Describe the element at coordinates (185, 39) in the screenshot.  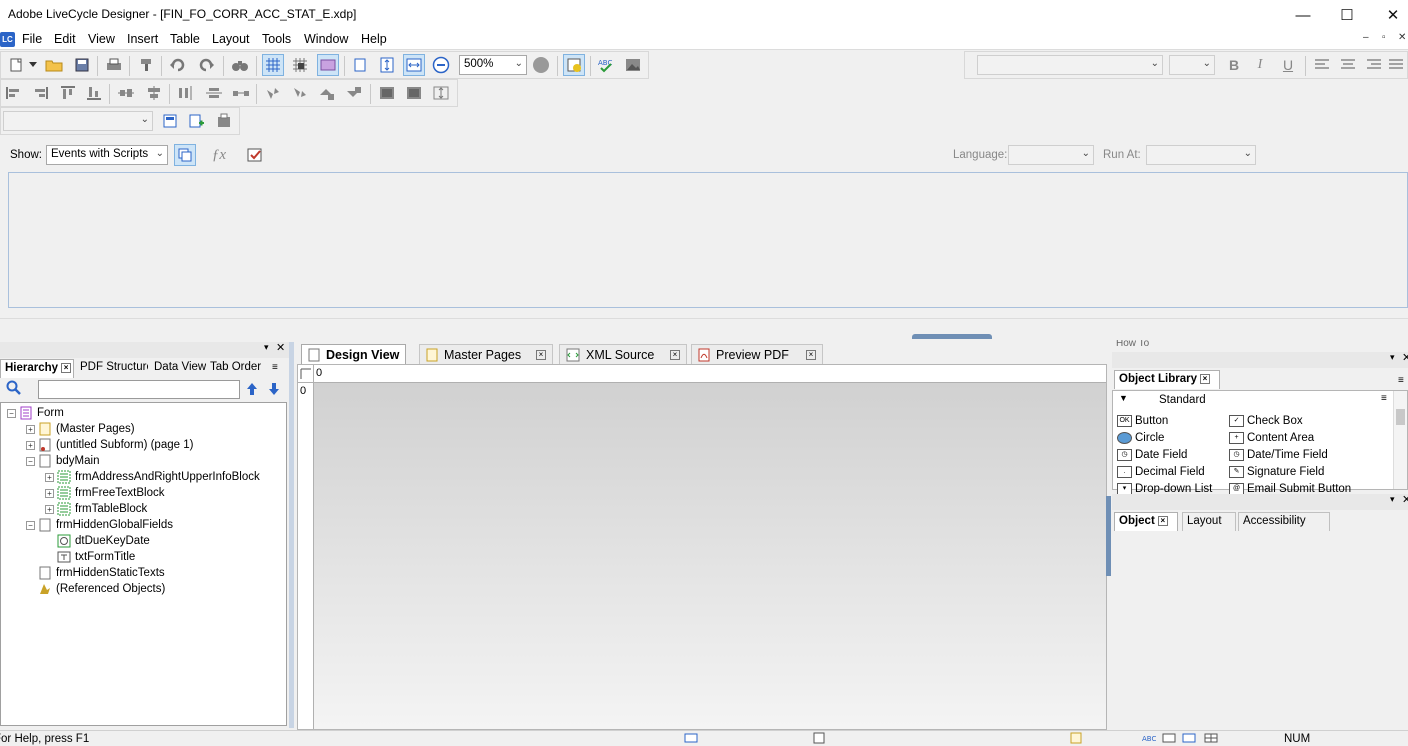
I see `menu-table: Table` at that location.